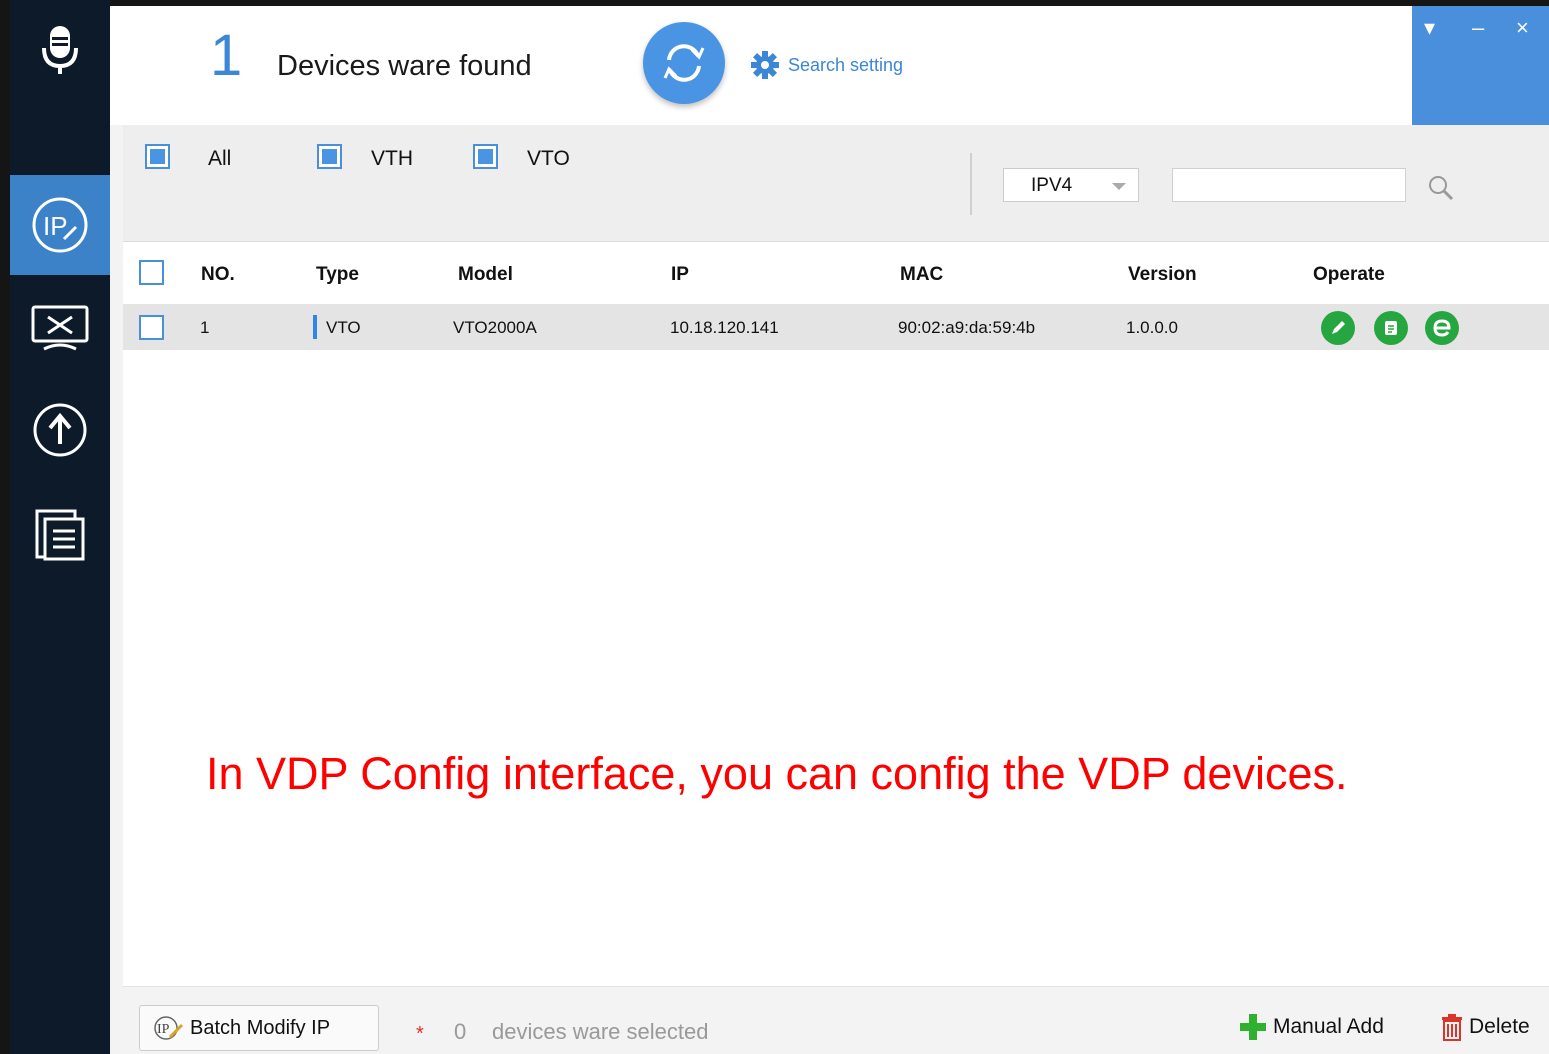  I want to click on cell-type: VTO, so click(343, 327).